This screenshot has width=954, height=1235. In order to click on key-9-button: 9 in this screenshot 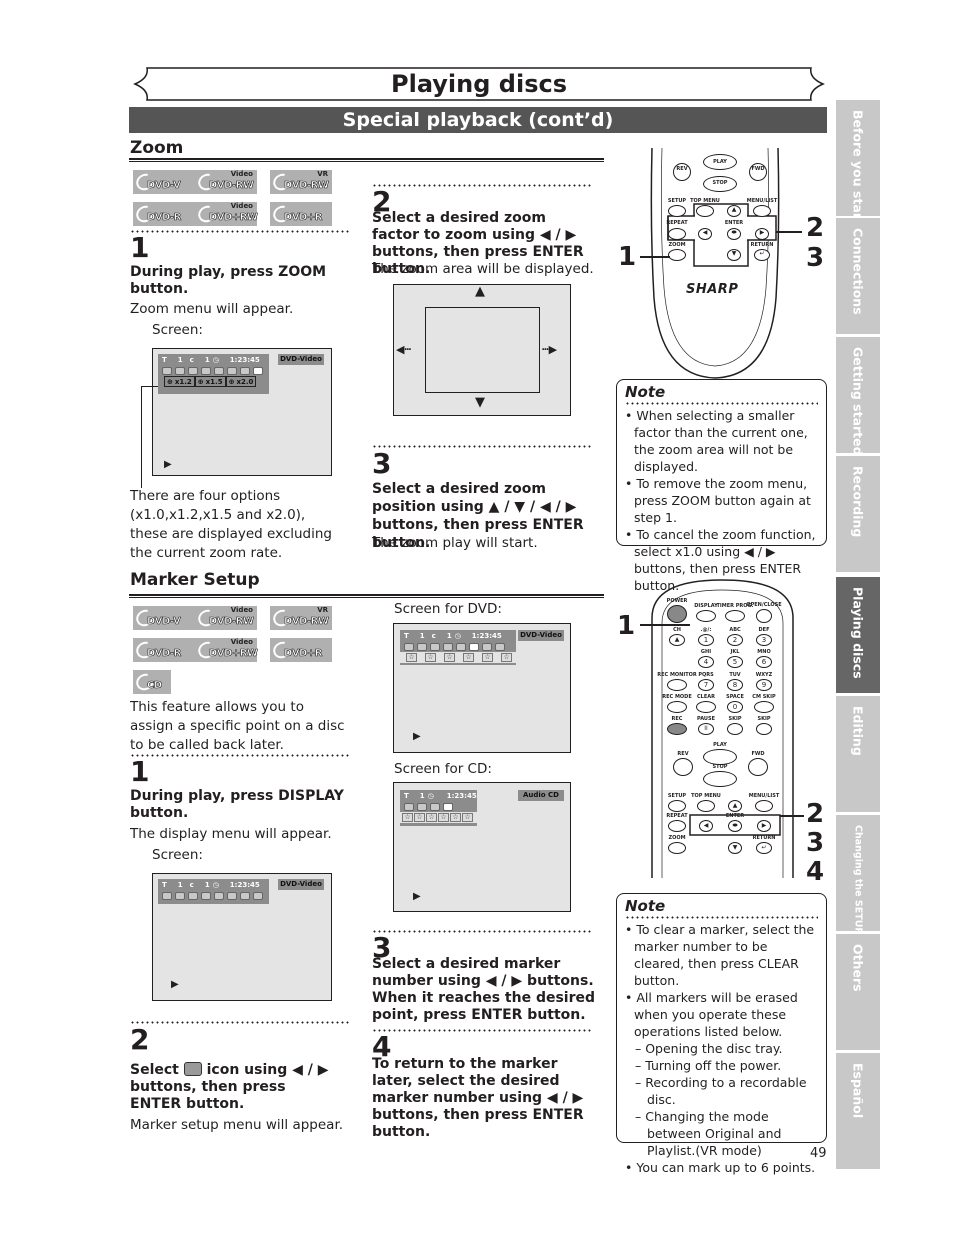, I will do `click(764, 685)`.